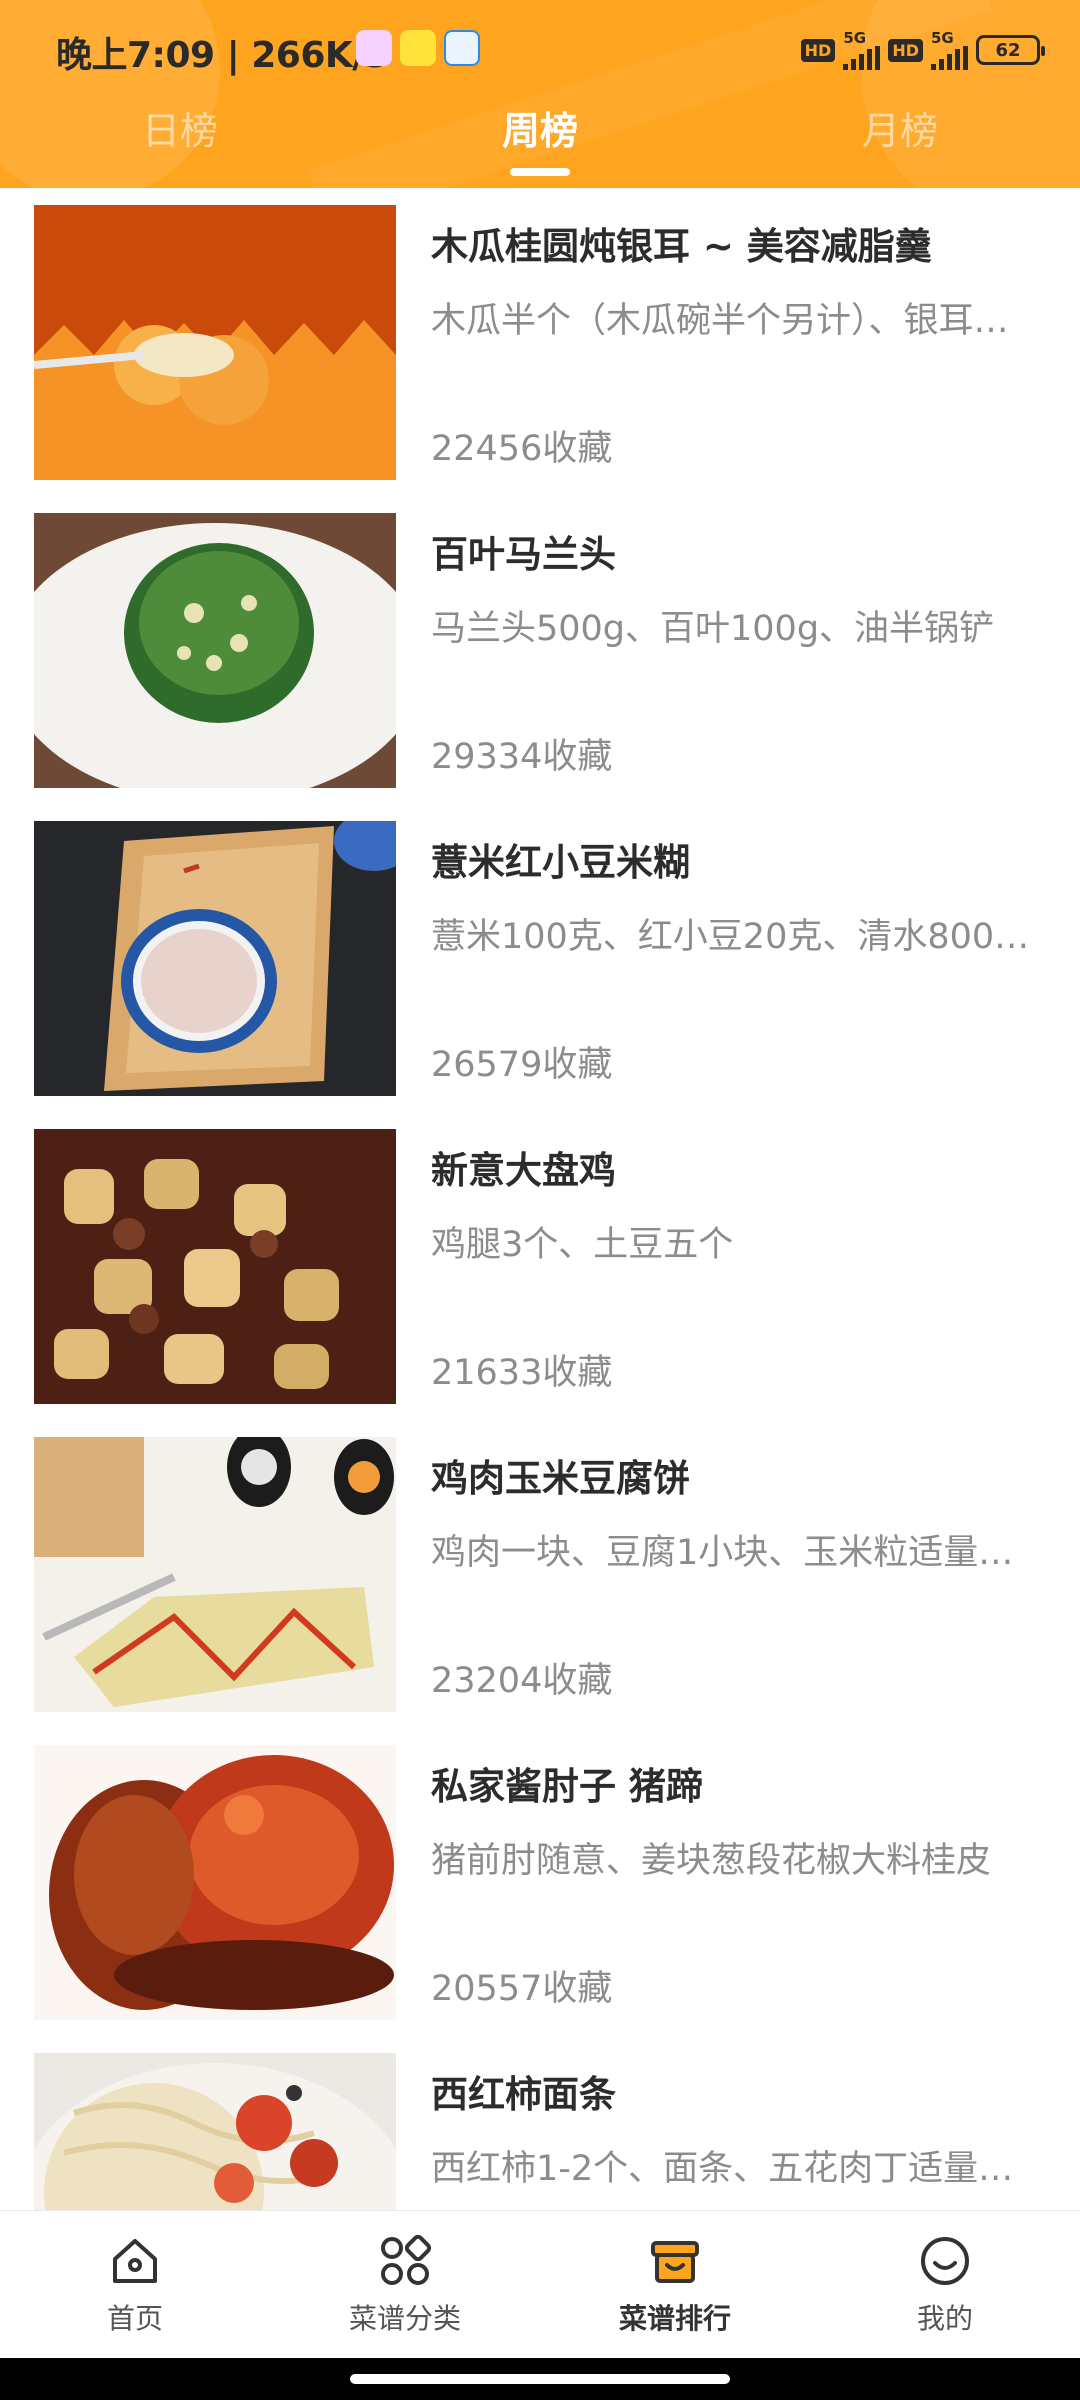 The width and height of the screenshot is (1080, 2400). I want to click on recipe-ingredients: 西红柿1-2个、面条、五花肉丁适量、葱, so click(737, 2169).